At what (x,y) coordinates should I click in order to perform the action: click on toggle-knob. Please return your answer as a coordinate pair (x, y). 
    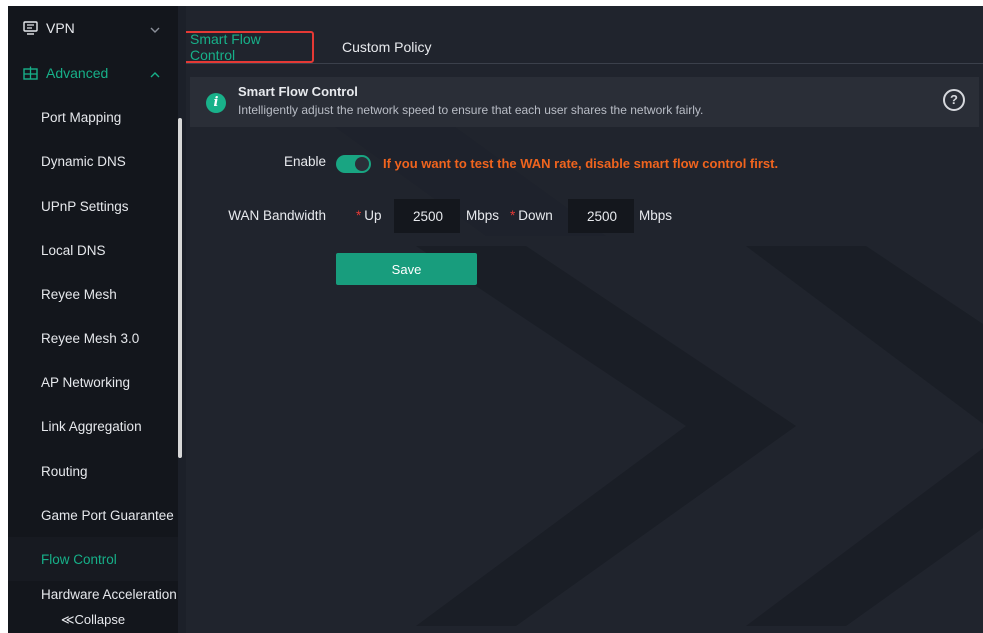
    Looking at the image, I should click on (362, 164).